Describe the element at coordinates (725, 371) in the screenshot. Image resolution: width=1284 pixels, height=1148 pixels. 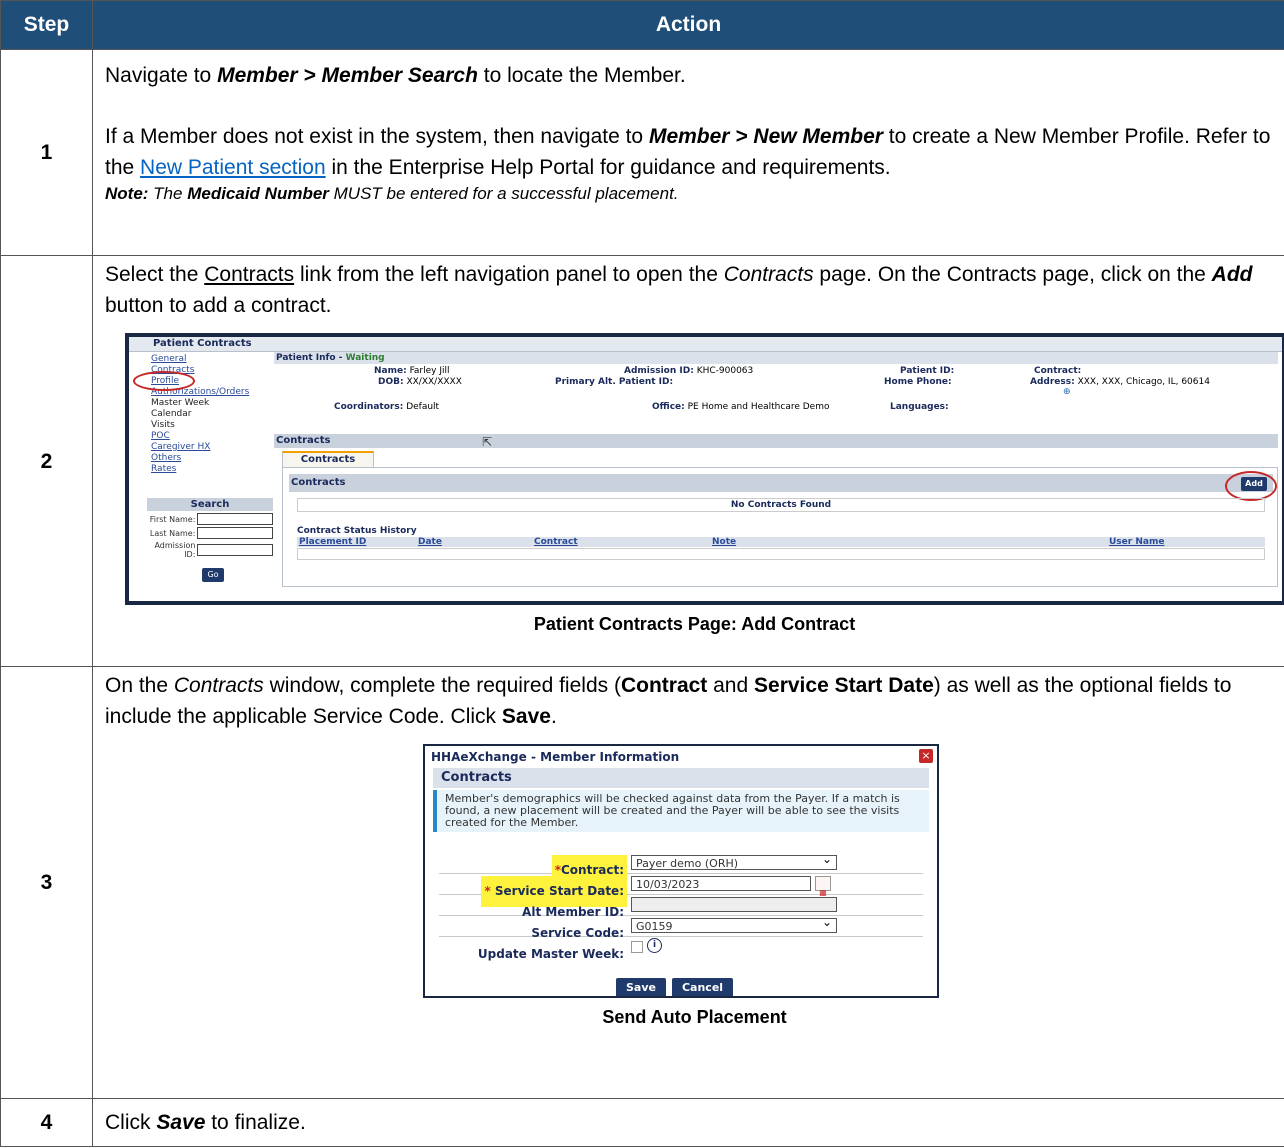
I see `value: KHC-900063` at that location.